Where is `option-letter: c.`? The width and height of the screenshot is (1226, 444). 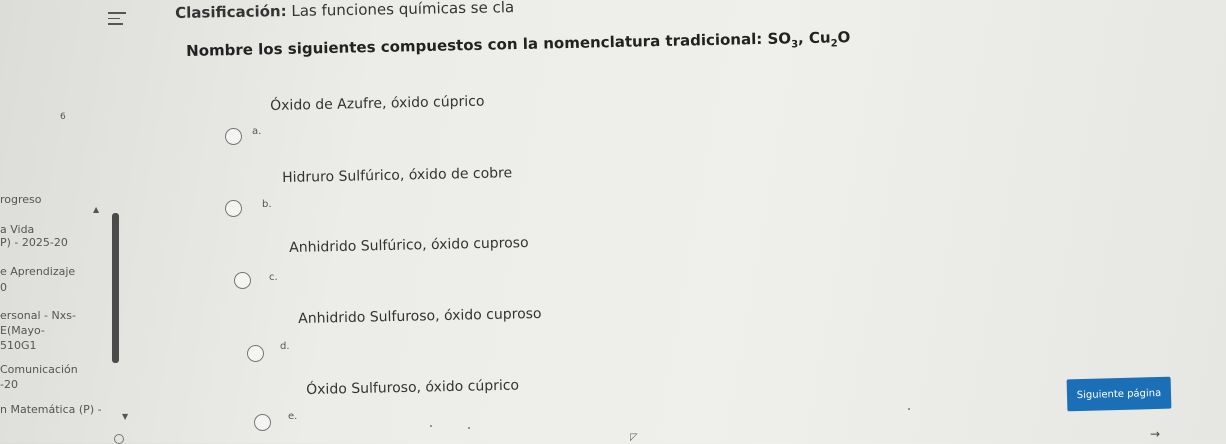
option-letter: c. is located at coordinates (273, 277).